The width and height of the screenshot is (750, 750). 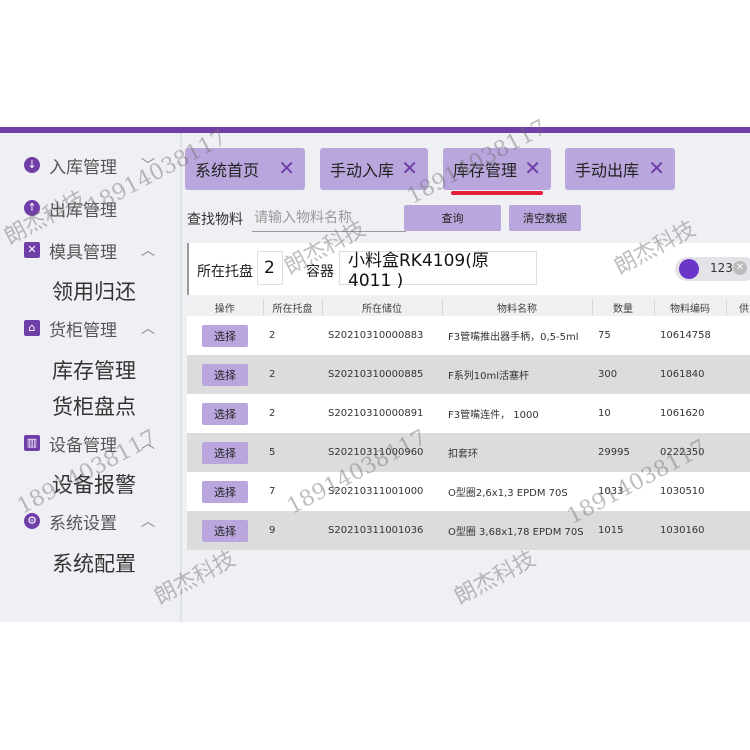 I want to click on sub-item-device-alarm: 设备报警, so click(x=94, y=484).